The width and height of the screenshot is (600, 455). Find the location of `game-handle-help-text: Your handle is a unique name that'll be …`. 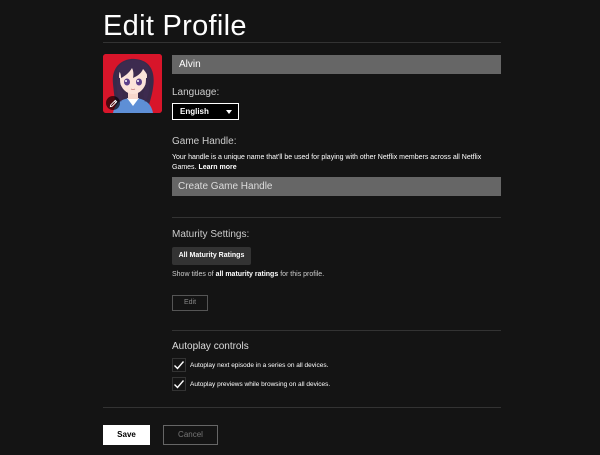

game-handle-help-text: Your handle is a unique name that'll be … is located at coordinates (339, 163).